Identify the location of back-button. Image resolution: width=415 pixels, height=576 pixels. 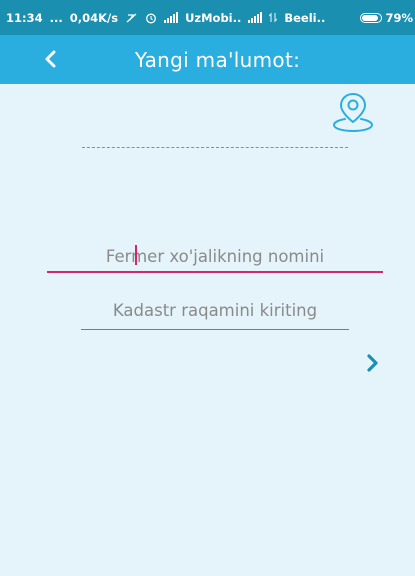
(50, 59).